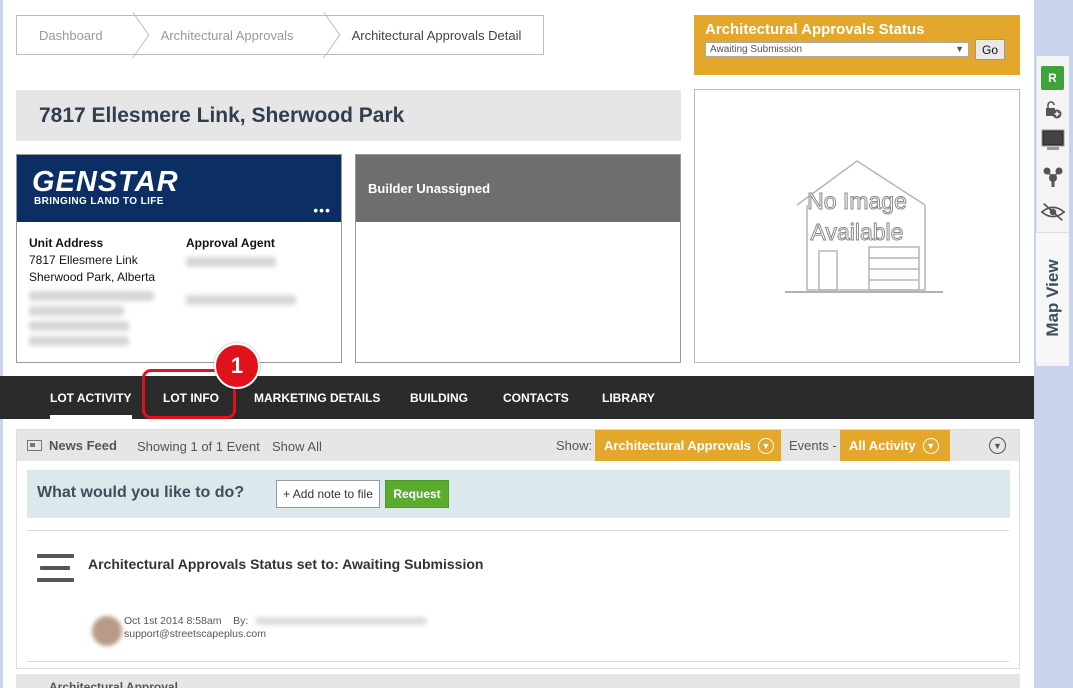  I want to click on go-button: Go, so click(990, 49).